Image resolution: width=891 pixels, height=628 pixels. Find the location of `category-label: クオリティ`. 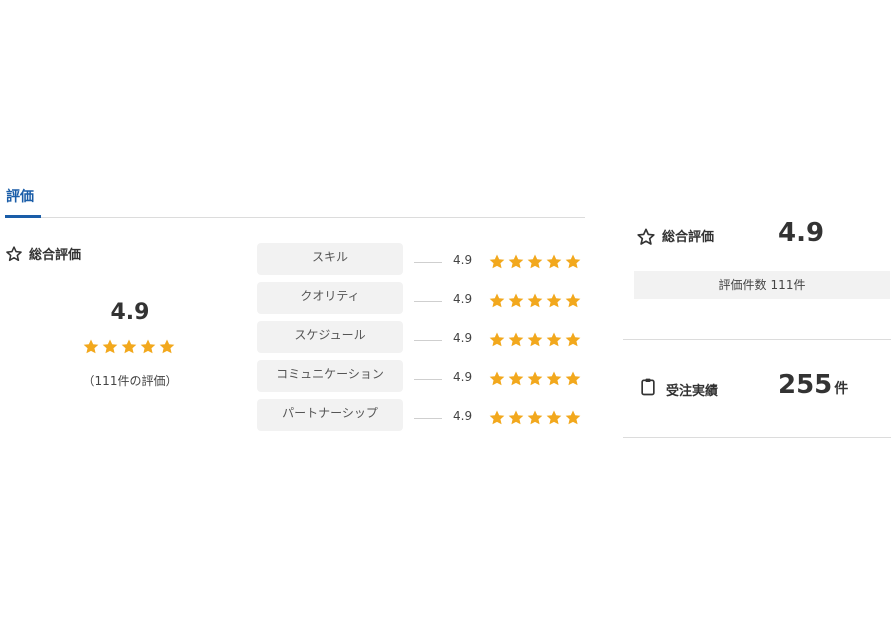

category-label: クオリティ is located at coordinates (330, 298).